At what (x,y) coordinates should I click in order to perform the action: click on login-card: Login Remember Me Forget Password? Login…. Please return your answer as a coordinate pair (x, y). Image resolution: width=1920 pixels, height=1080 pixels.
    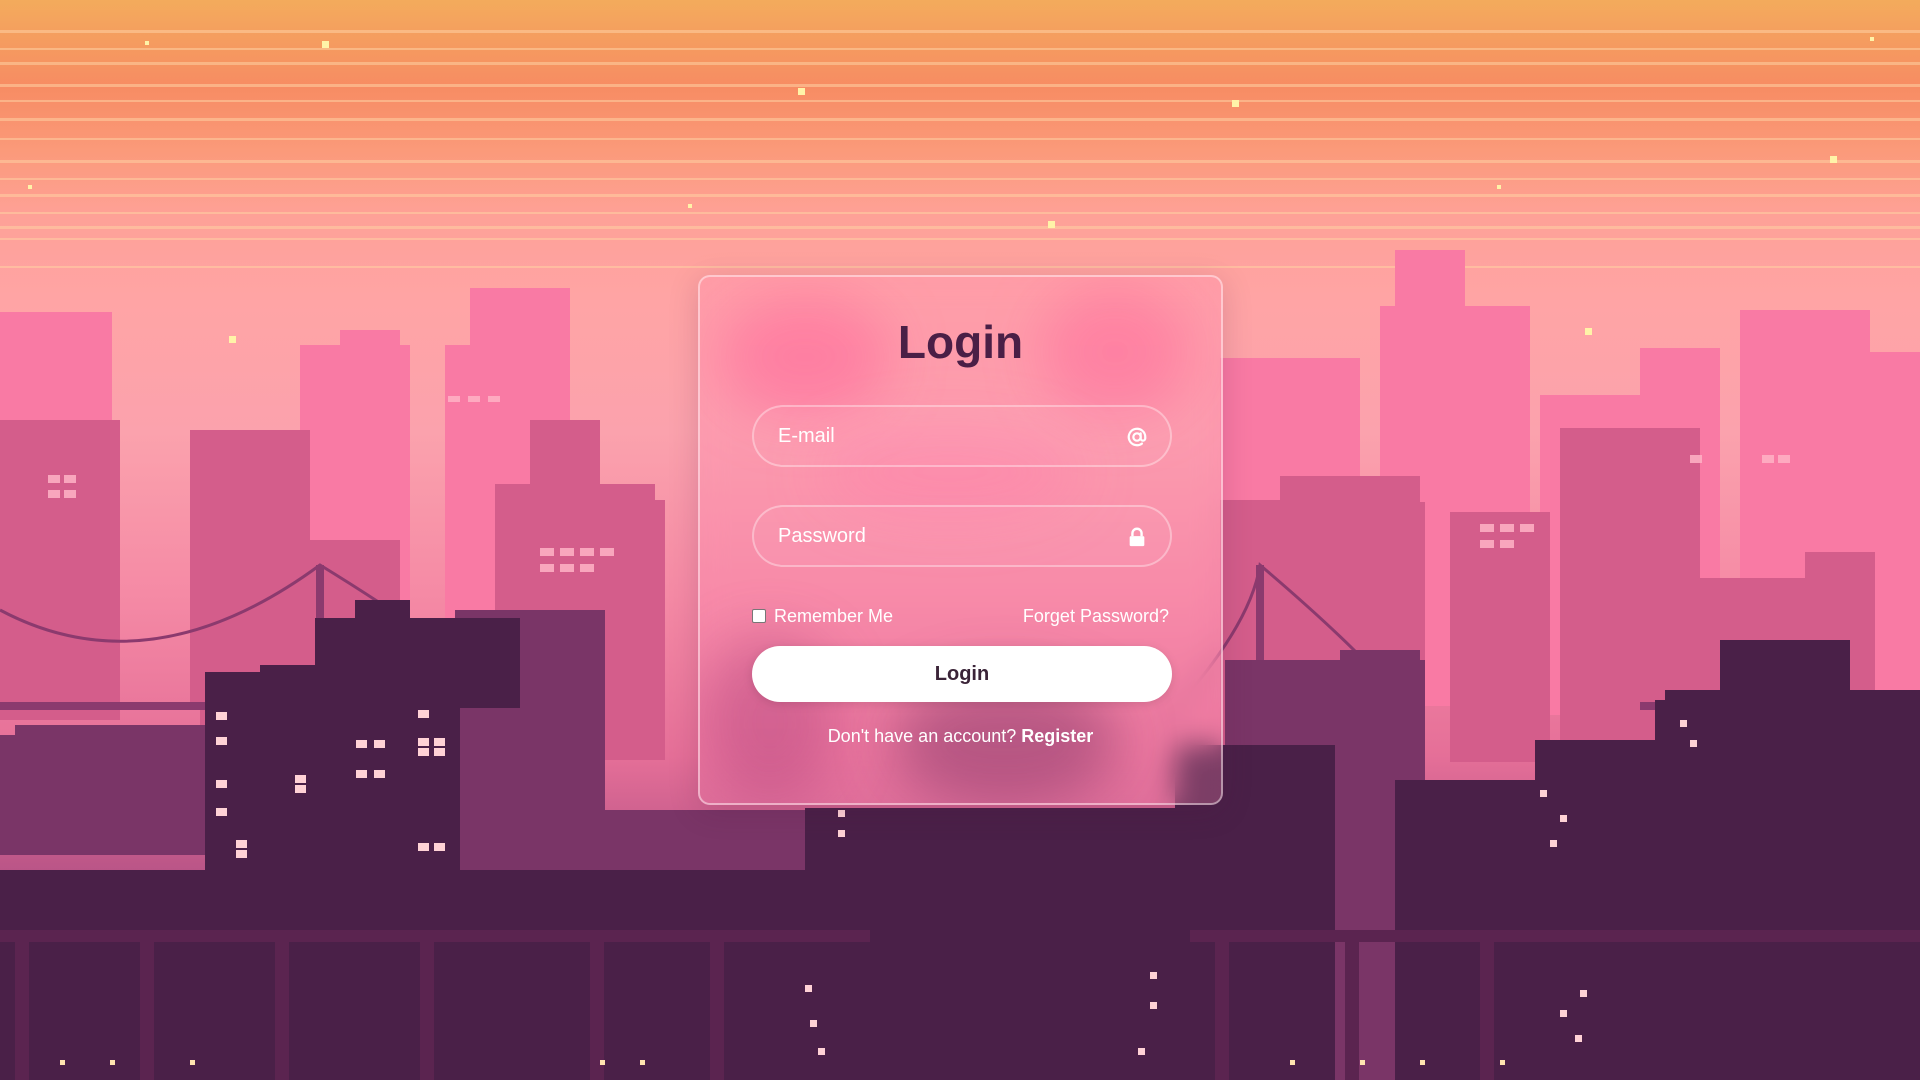
    Looking at the image, I should click on (960, 540).